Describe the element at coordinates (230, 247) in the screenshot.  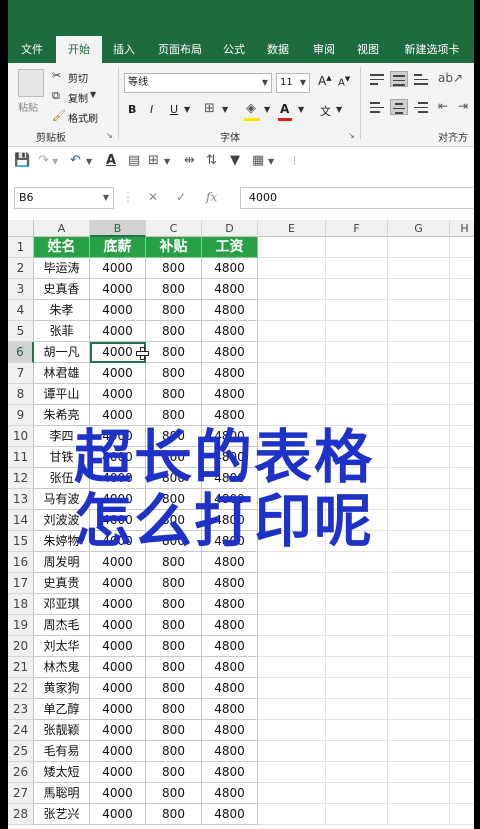
I see `header-cell: 工资` at that location.